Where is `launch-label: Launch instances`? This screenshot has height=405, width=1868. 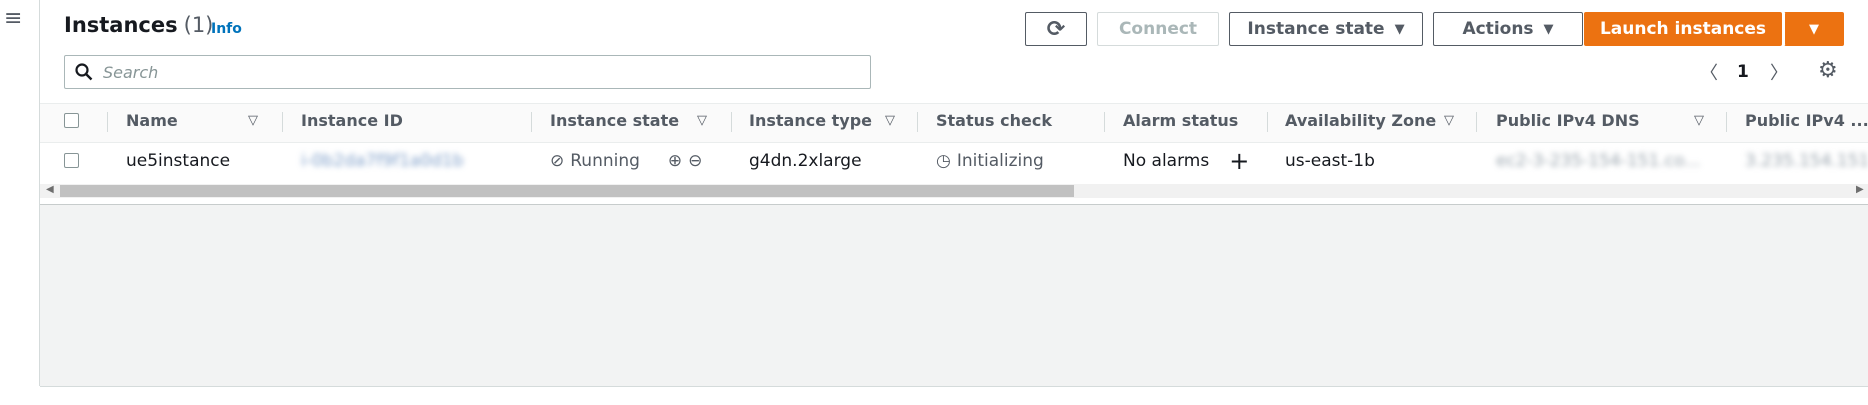
launch-label: Launch instances is located at coordinates (1683, 29).